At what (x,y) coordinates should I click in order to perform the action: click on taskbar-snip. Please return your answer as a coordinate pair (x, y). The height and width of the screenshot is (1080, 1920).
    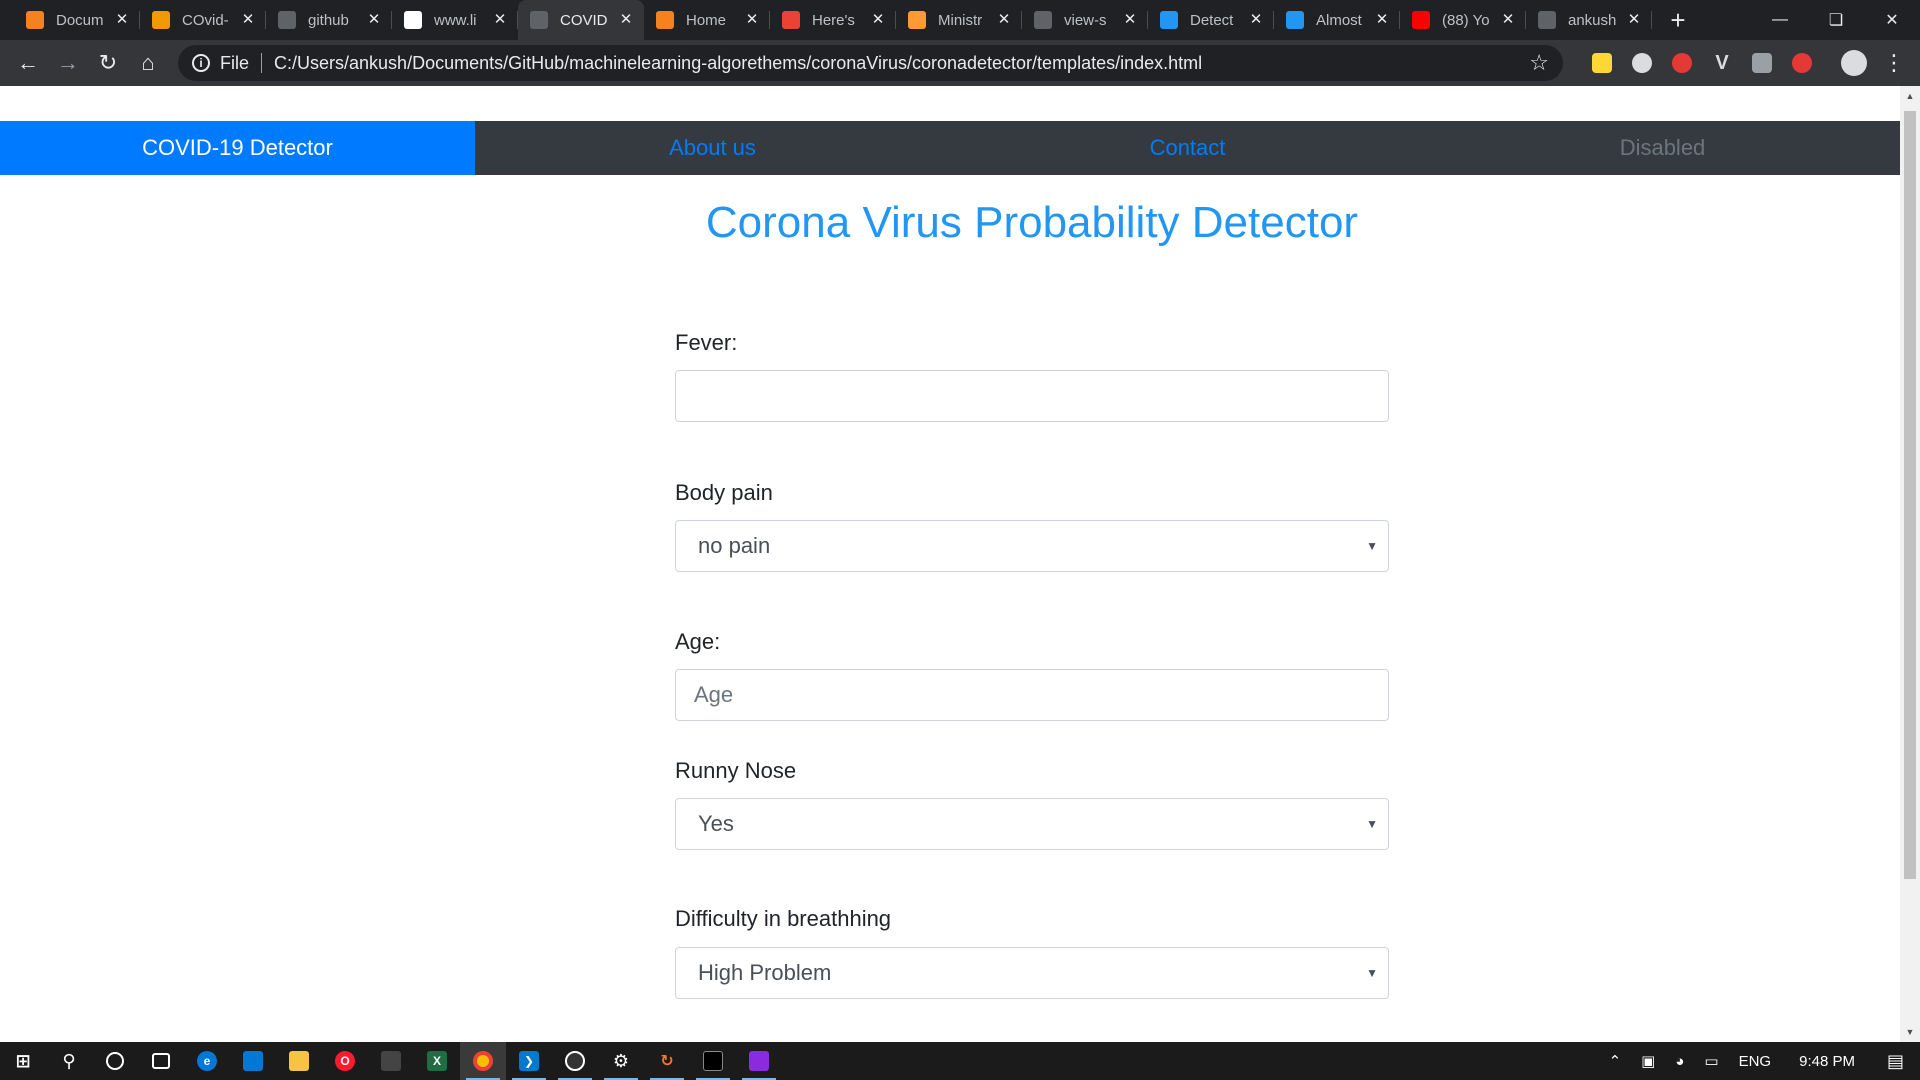
    Looking at the image, I should click on (759, 1061).